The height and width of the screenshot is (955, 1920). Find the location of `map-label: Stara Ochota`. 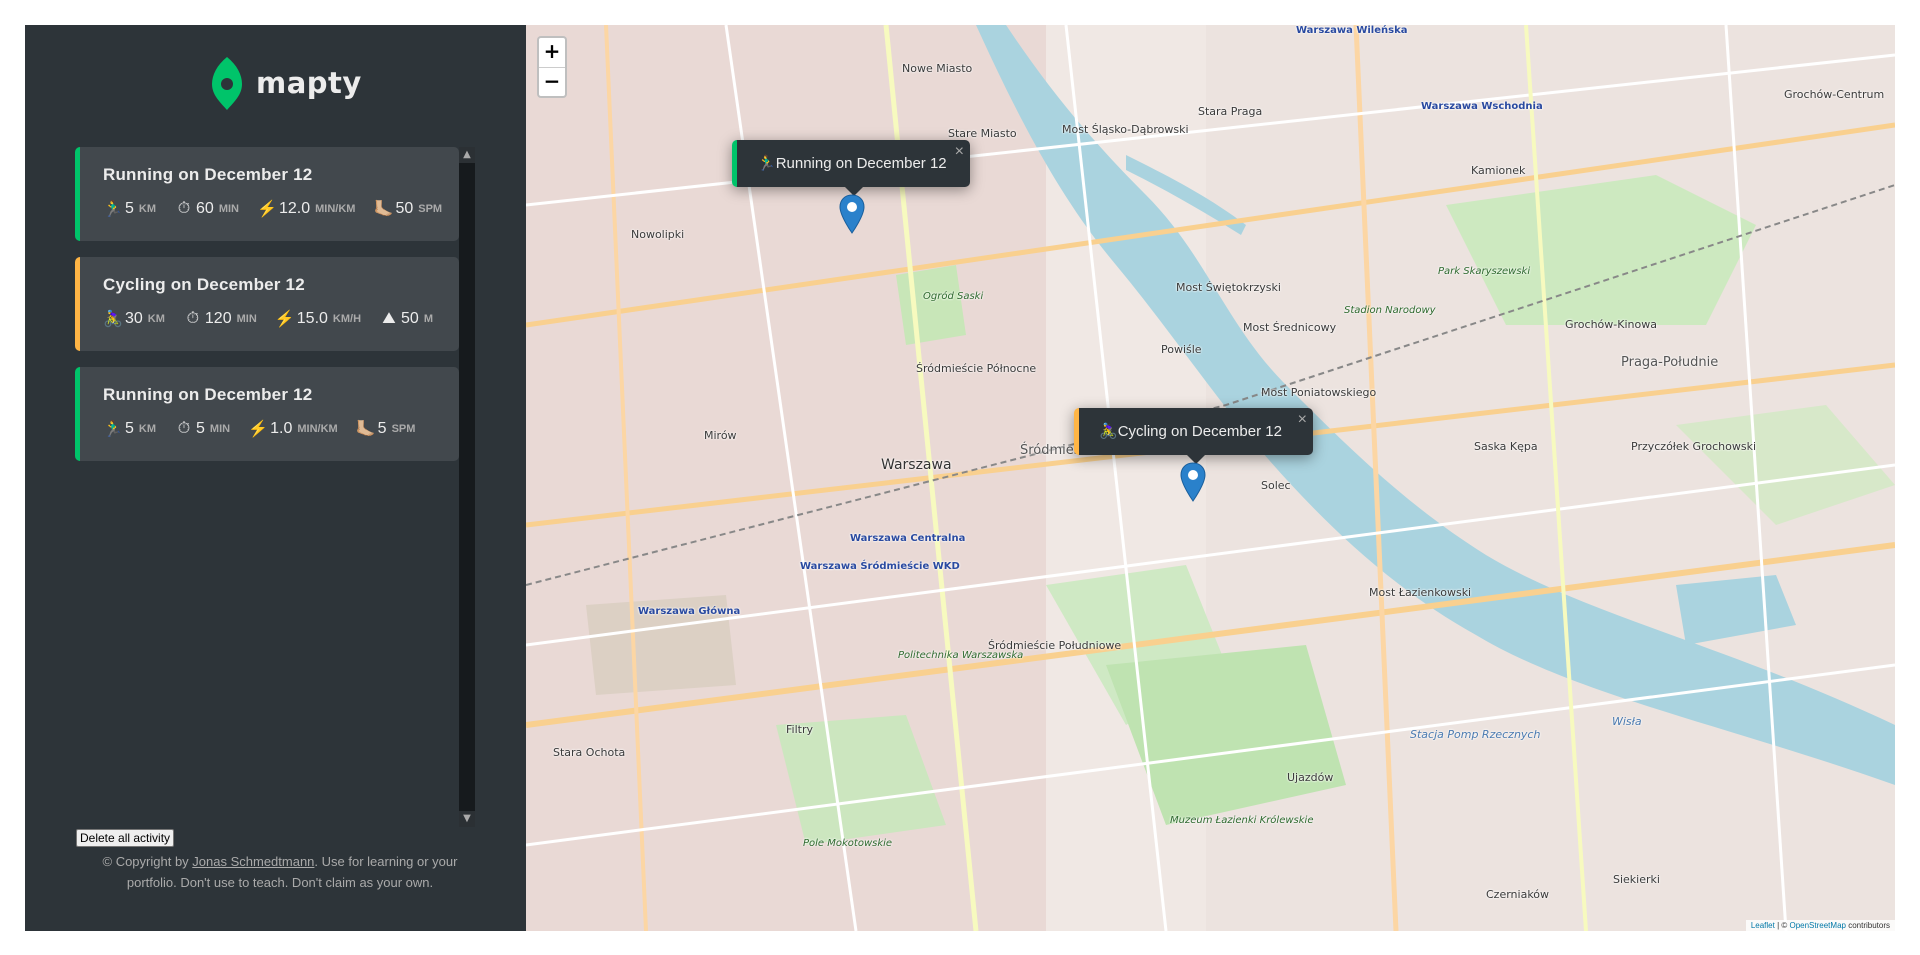

map-label: Stara Ochota is located at coordinates (589, 752).